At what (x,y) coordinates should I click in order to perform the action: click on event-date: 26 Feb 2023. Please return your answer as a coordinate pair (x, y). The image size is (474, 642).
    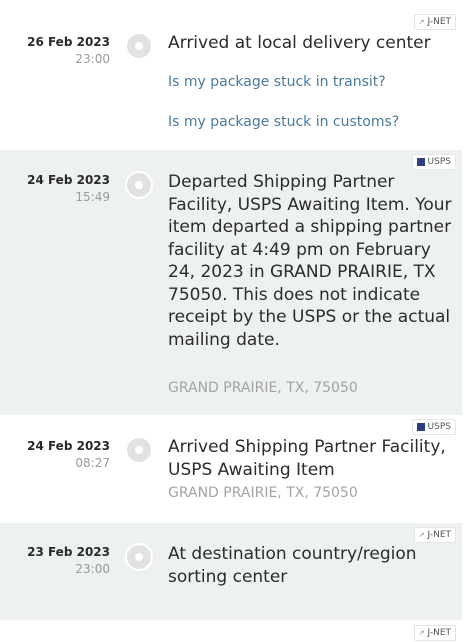
    Looking at the image, I should click on (68, 42).